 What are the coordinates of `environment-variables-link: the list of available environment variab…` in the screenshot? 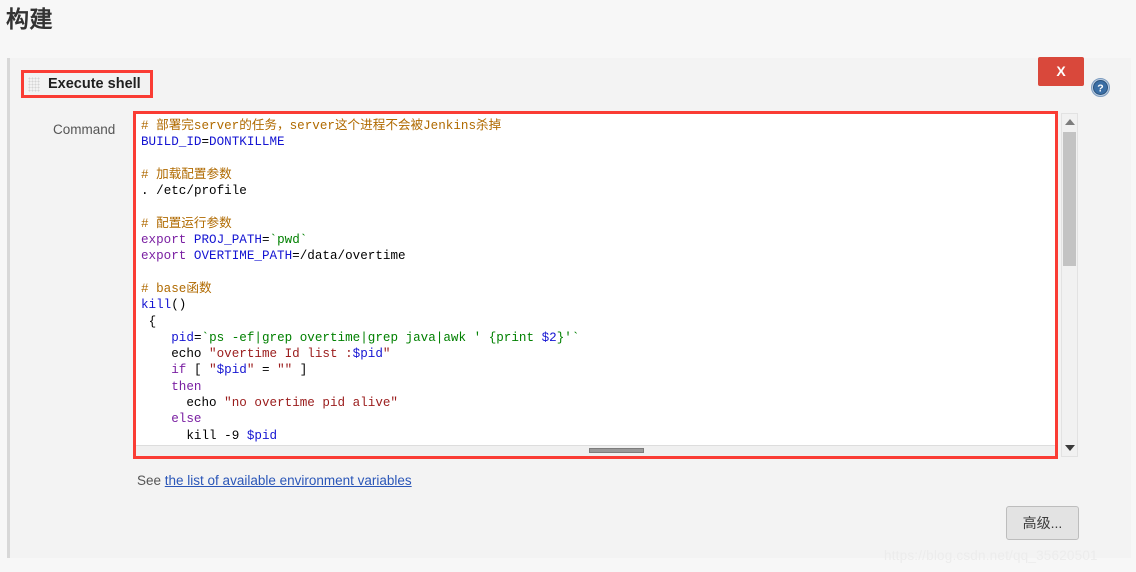 It's located at (288, 480).